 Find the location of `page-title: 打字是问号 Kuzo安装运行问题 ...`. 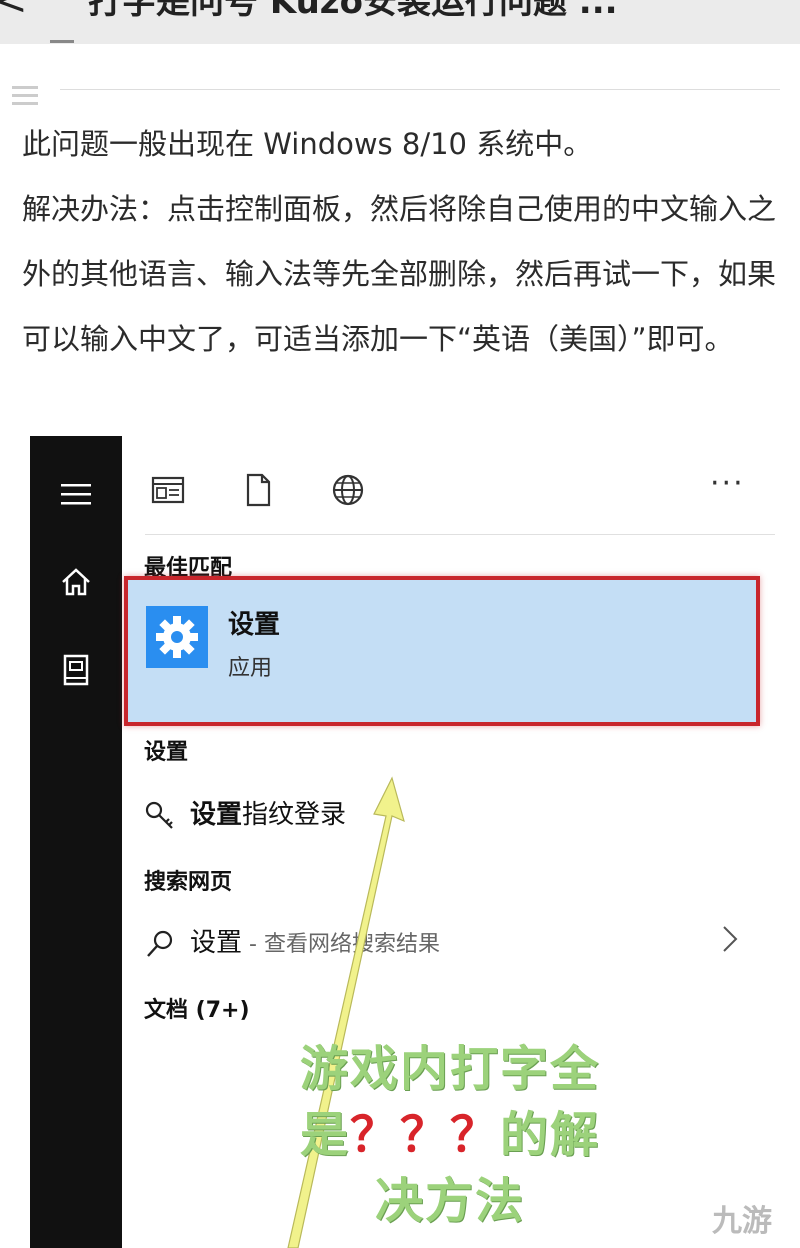

page-title: 打字是问号 Kuzo安装运行问题 ... is located at coordinates (353, 11).